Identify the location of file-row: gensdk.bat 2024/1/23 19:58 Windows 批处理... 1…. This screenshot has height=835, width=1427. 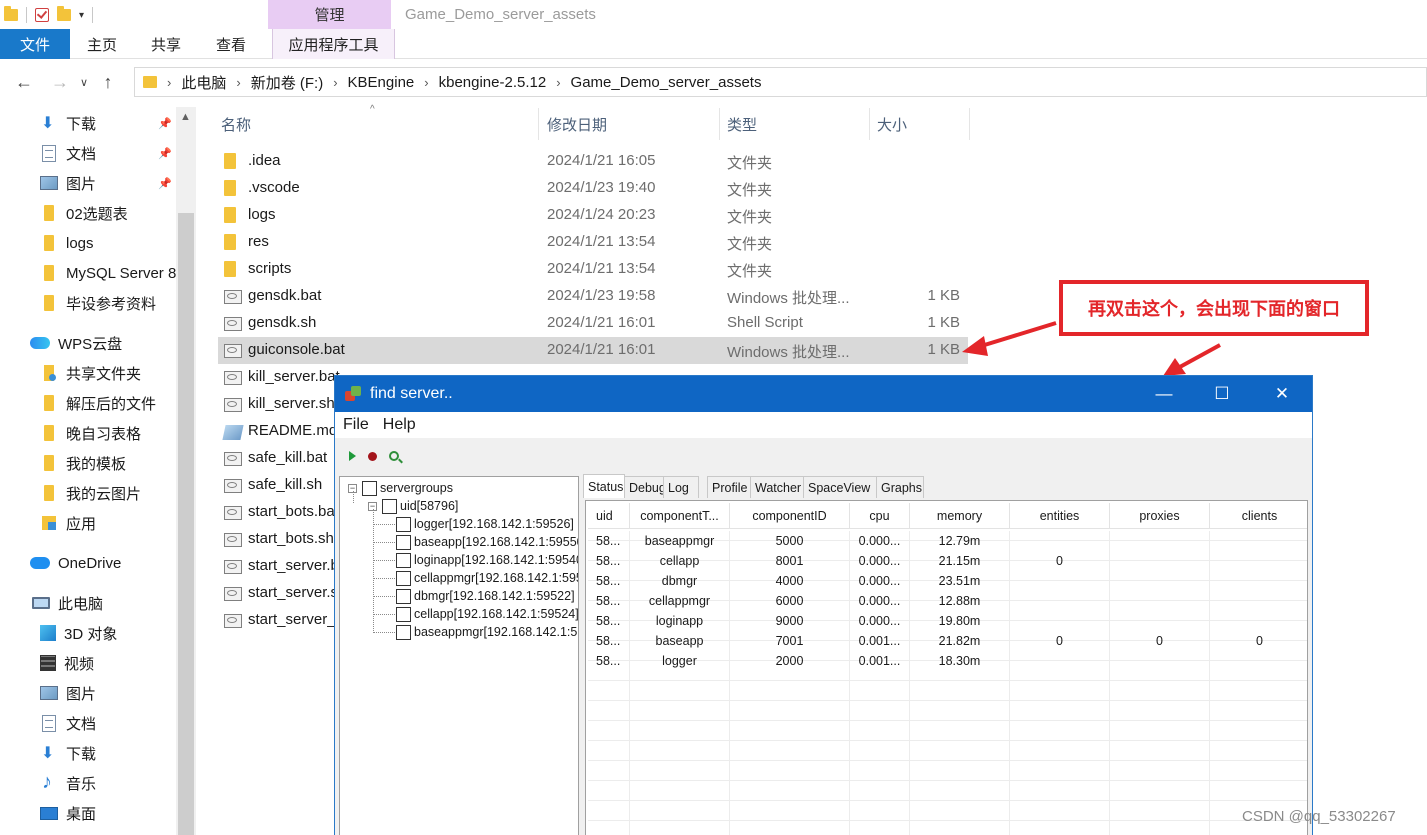
(593, 296).